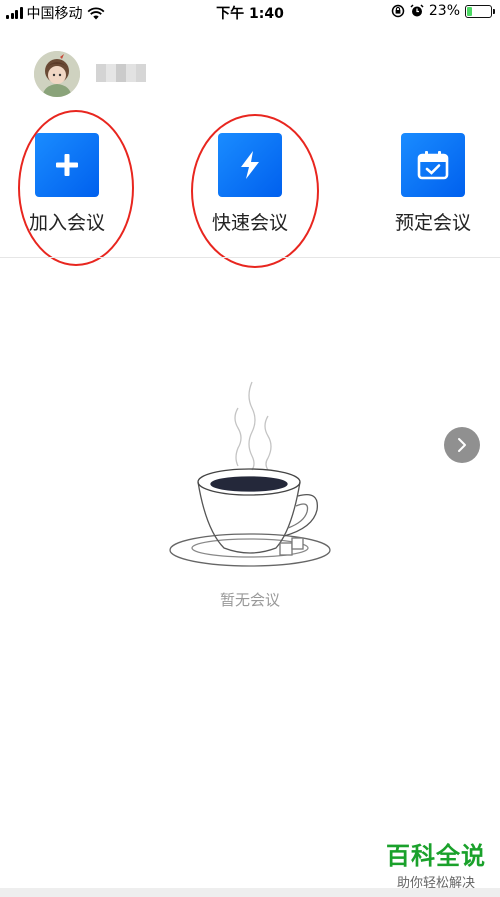 The image size is (500, 897). I want to click on battery-icon, so click(480, 11).